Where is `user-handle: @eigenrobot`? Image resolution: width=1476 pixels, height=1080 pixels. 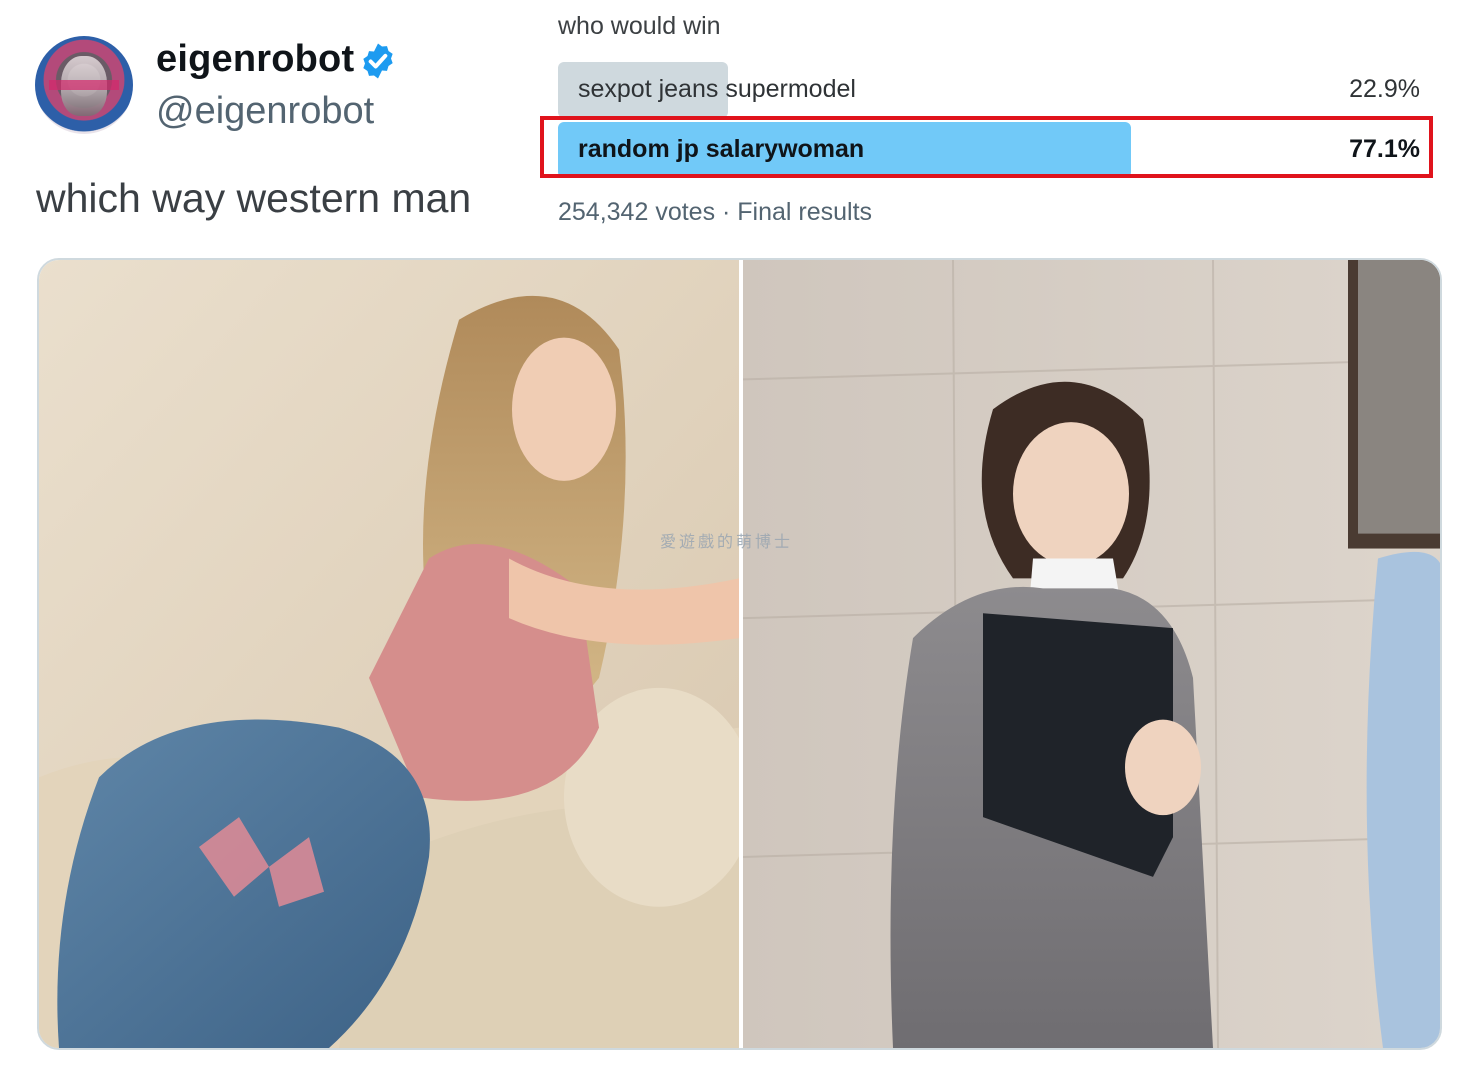
user-handle: @eigenrobot is located at coordinates (265, 111).